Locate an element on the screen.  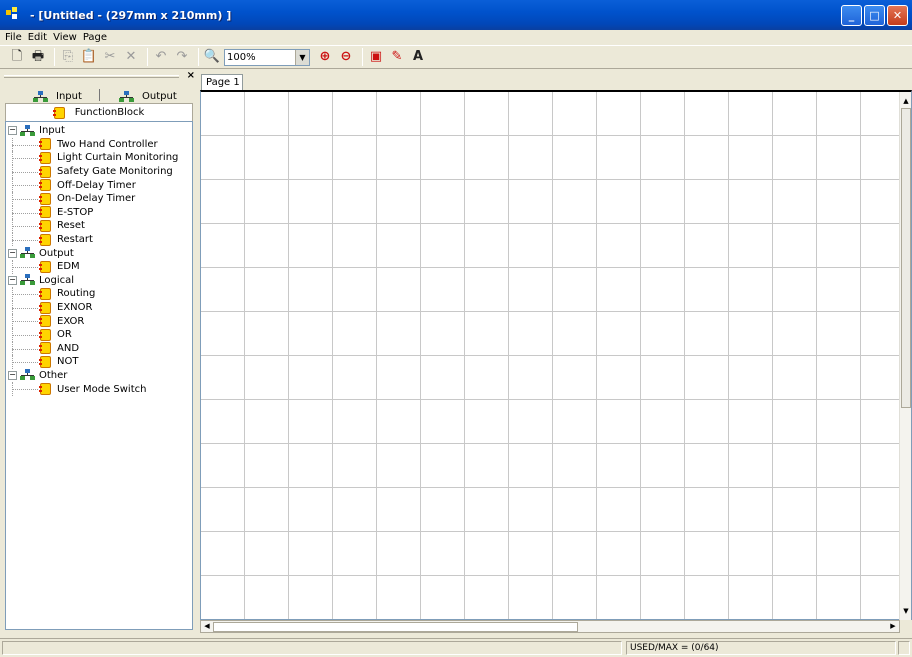
app-icon is located at coordinates (14, 15).